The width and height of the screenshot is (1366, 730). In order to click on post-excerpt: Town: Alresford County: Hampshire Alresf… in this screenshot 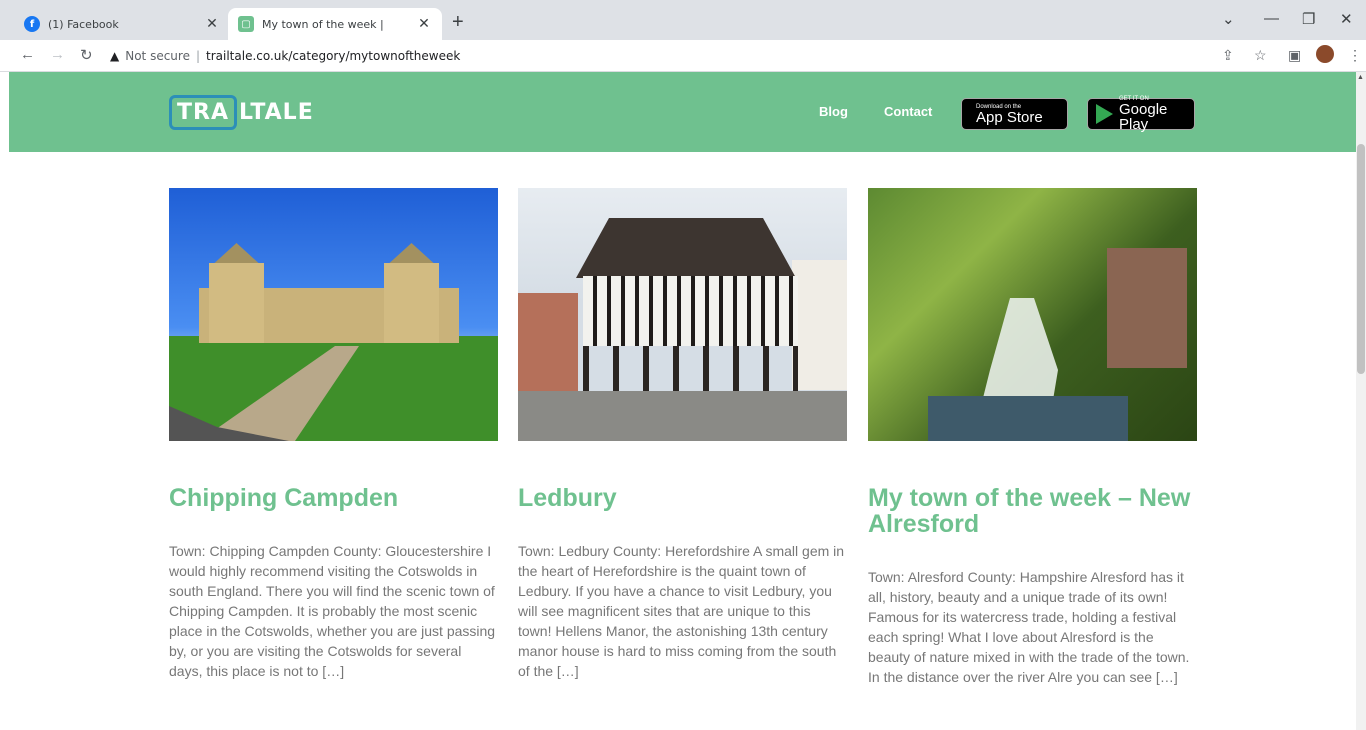, I will do `click(1029, 627)`.